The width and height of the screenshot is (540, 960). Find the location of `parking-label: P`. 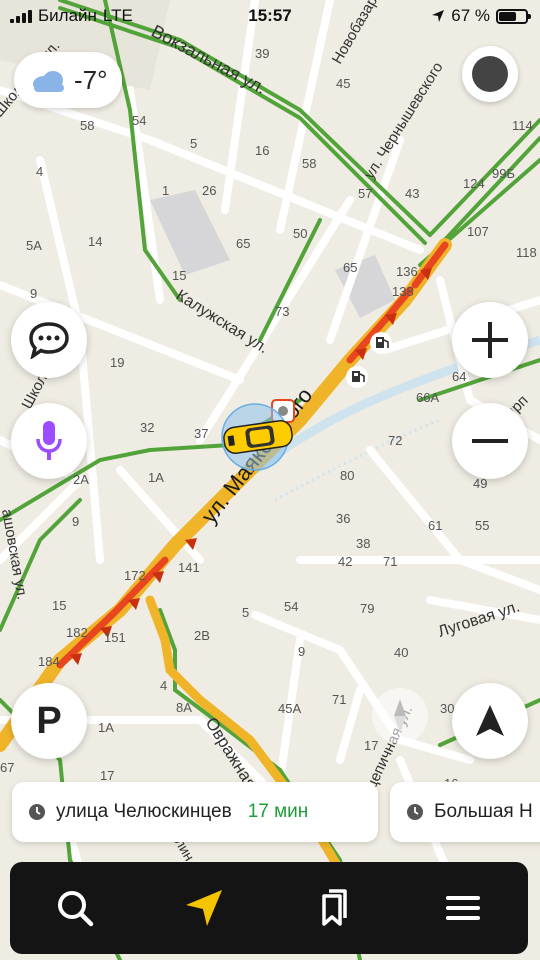

parking-label: P is located at coordinates (49, 720).